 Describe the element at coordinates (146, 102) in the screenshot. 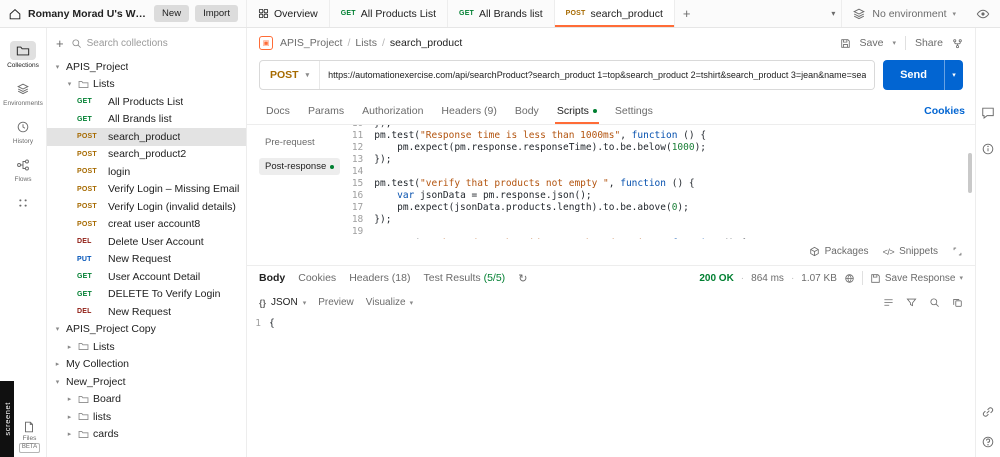

I see `request-all-products-list: GET All Products List` at that location.